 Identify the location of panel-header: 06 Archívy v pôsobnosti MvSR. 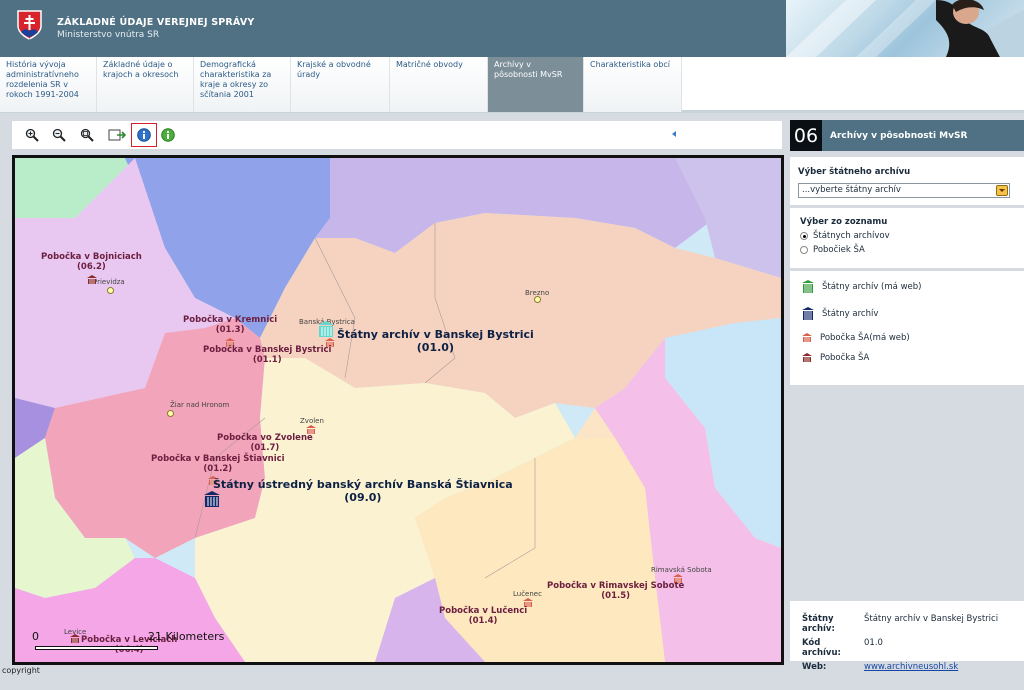
(907, 135).